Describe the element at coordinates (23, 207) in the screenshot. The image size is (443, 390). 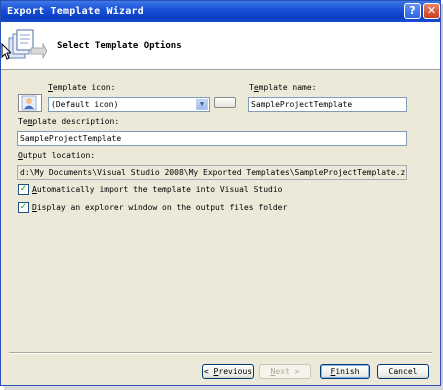
I see `display-explorer-checkbox: ✓` at that location.